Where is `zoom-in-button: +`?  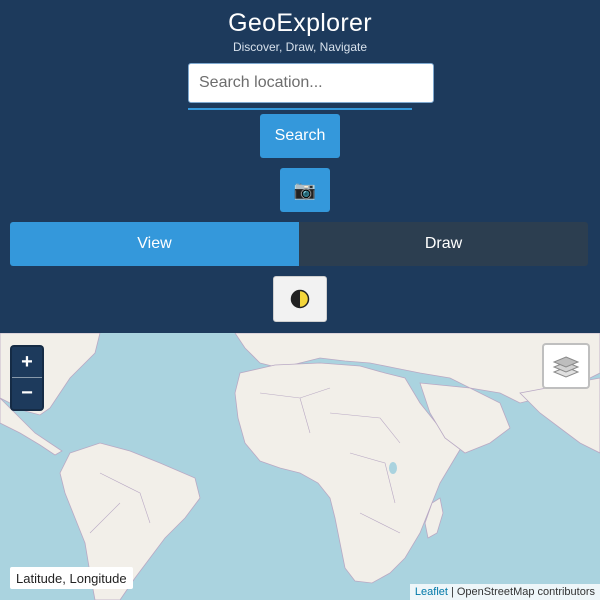 zoom-in-button: + is located at coordinates (27, 362).